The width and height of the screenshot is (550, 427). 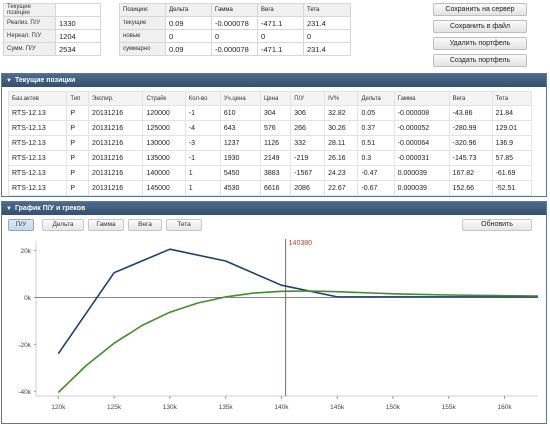 What do you see at coordinates (106, 225) in the screenshot?
I see `tab-gamma: Гамма` at bounding box center [106, 225].